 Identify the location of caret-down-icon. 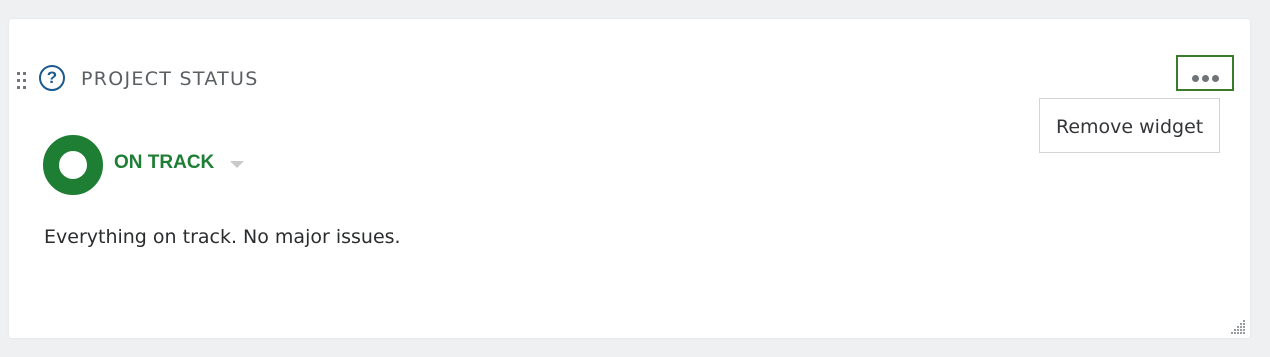
(237, 164).